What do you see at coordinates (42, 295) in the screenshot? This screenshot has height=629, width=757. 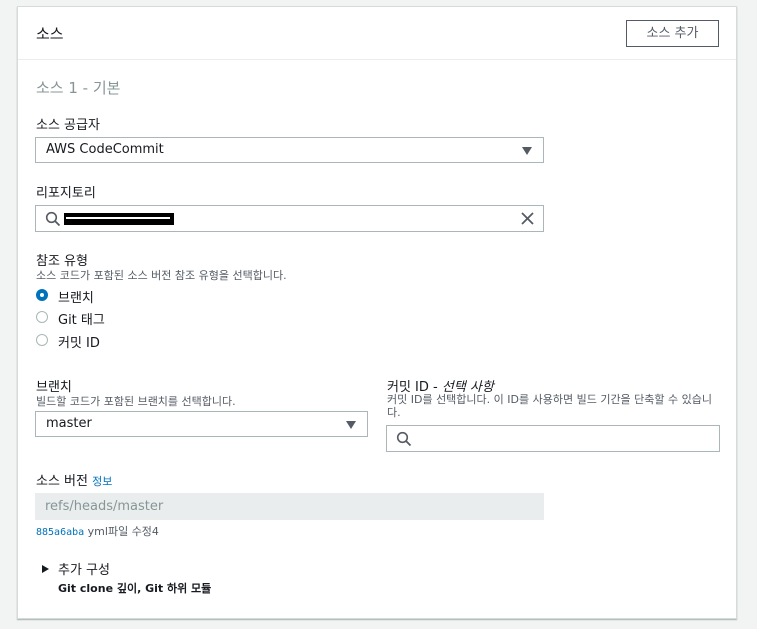 I see `radio-checked-icon` at bounding box center [42, 295].